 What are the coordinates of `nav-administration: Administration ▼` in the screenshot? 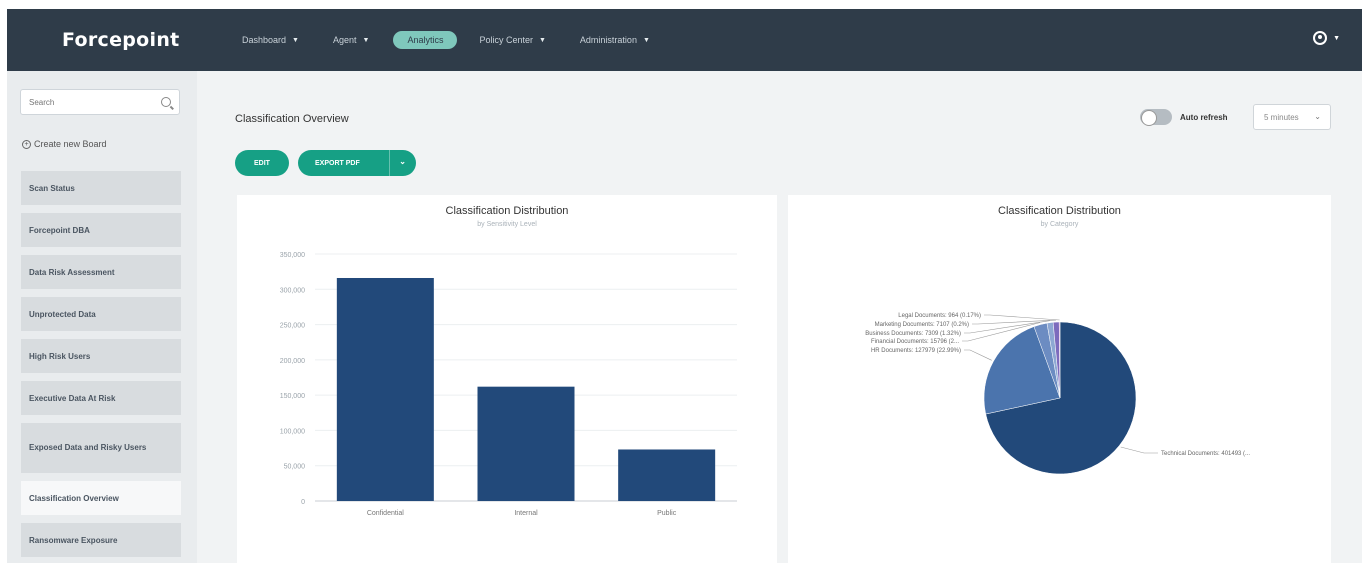 It's located at (615, 40).